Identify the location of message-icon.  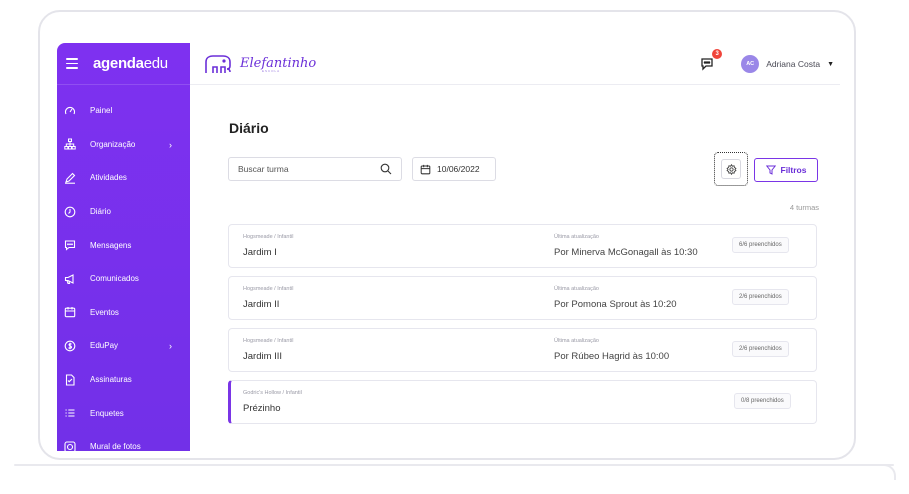
(70, 245).